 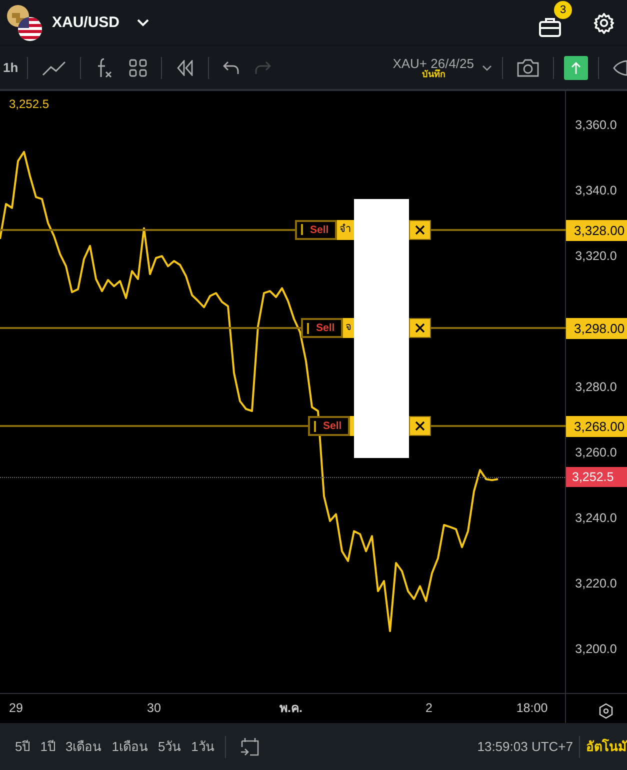 I want to click on price-axis-label: 3,200.0, so click(x=596, y=649).